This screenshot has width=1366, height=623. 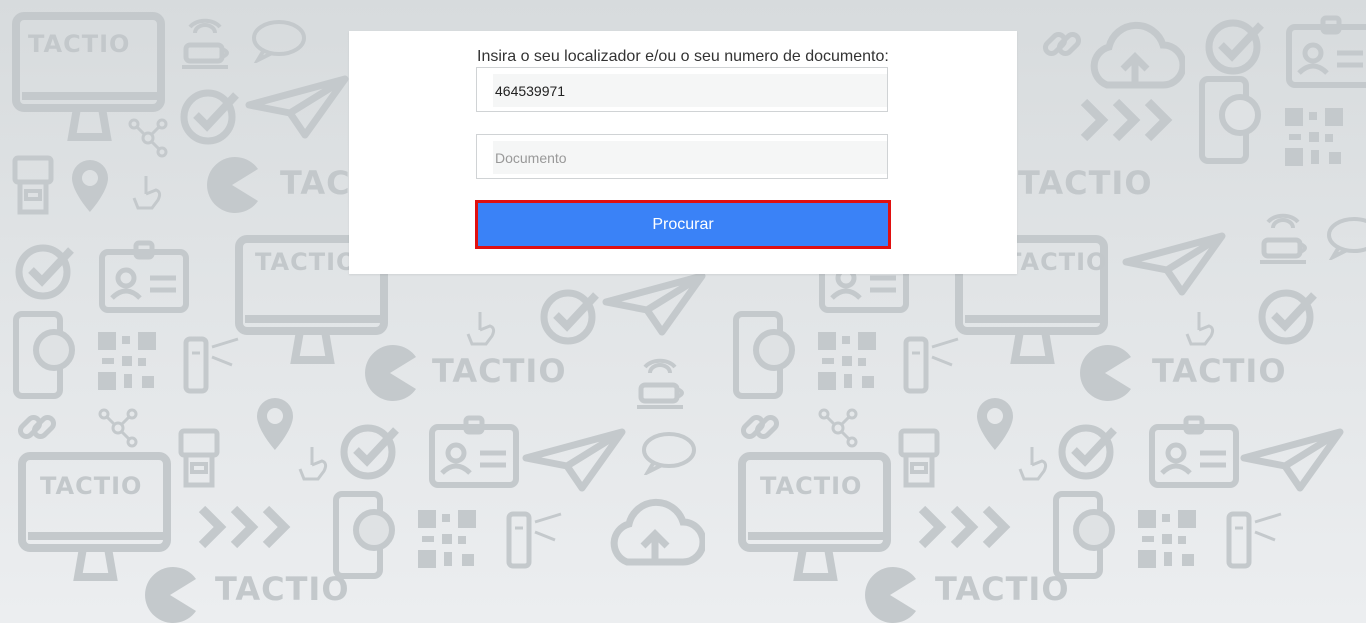 I want to click on localizador-input-wrapper, so click(x=690, y=90).